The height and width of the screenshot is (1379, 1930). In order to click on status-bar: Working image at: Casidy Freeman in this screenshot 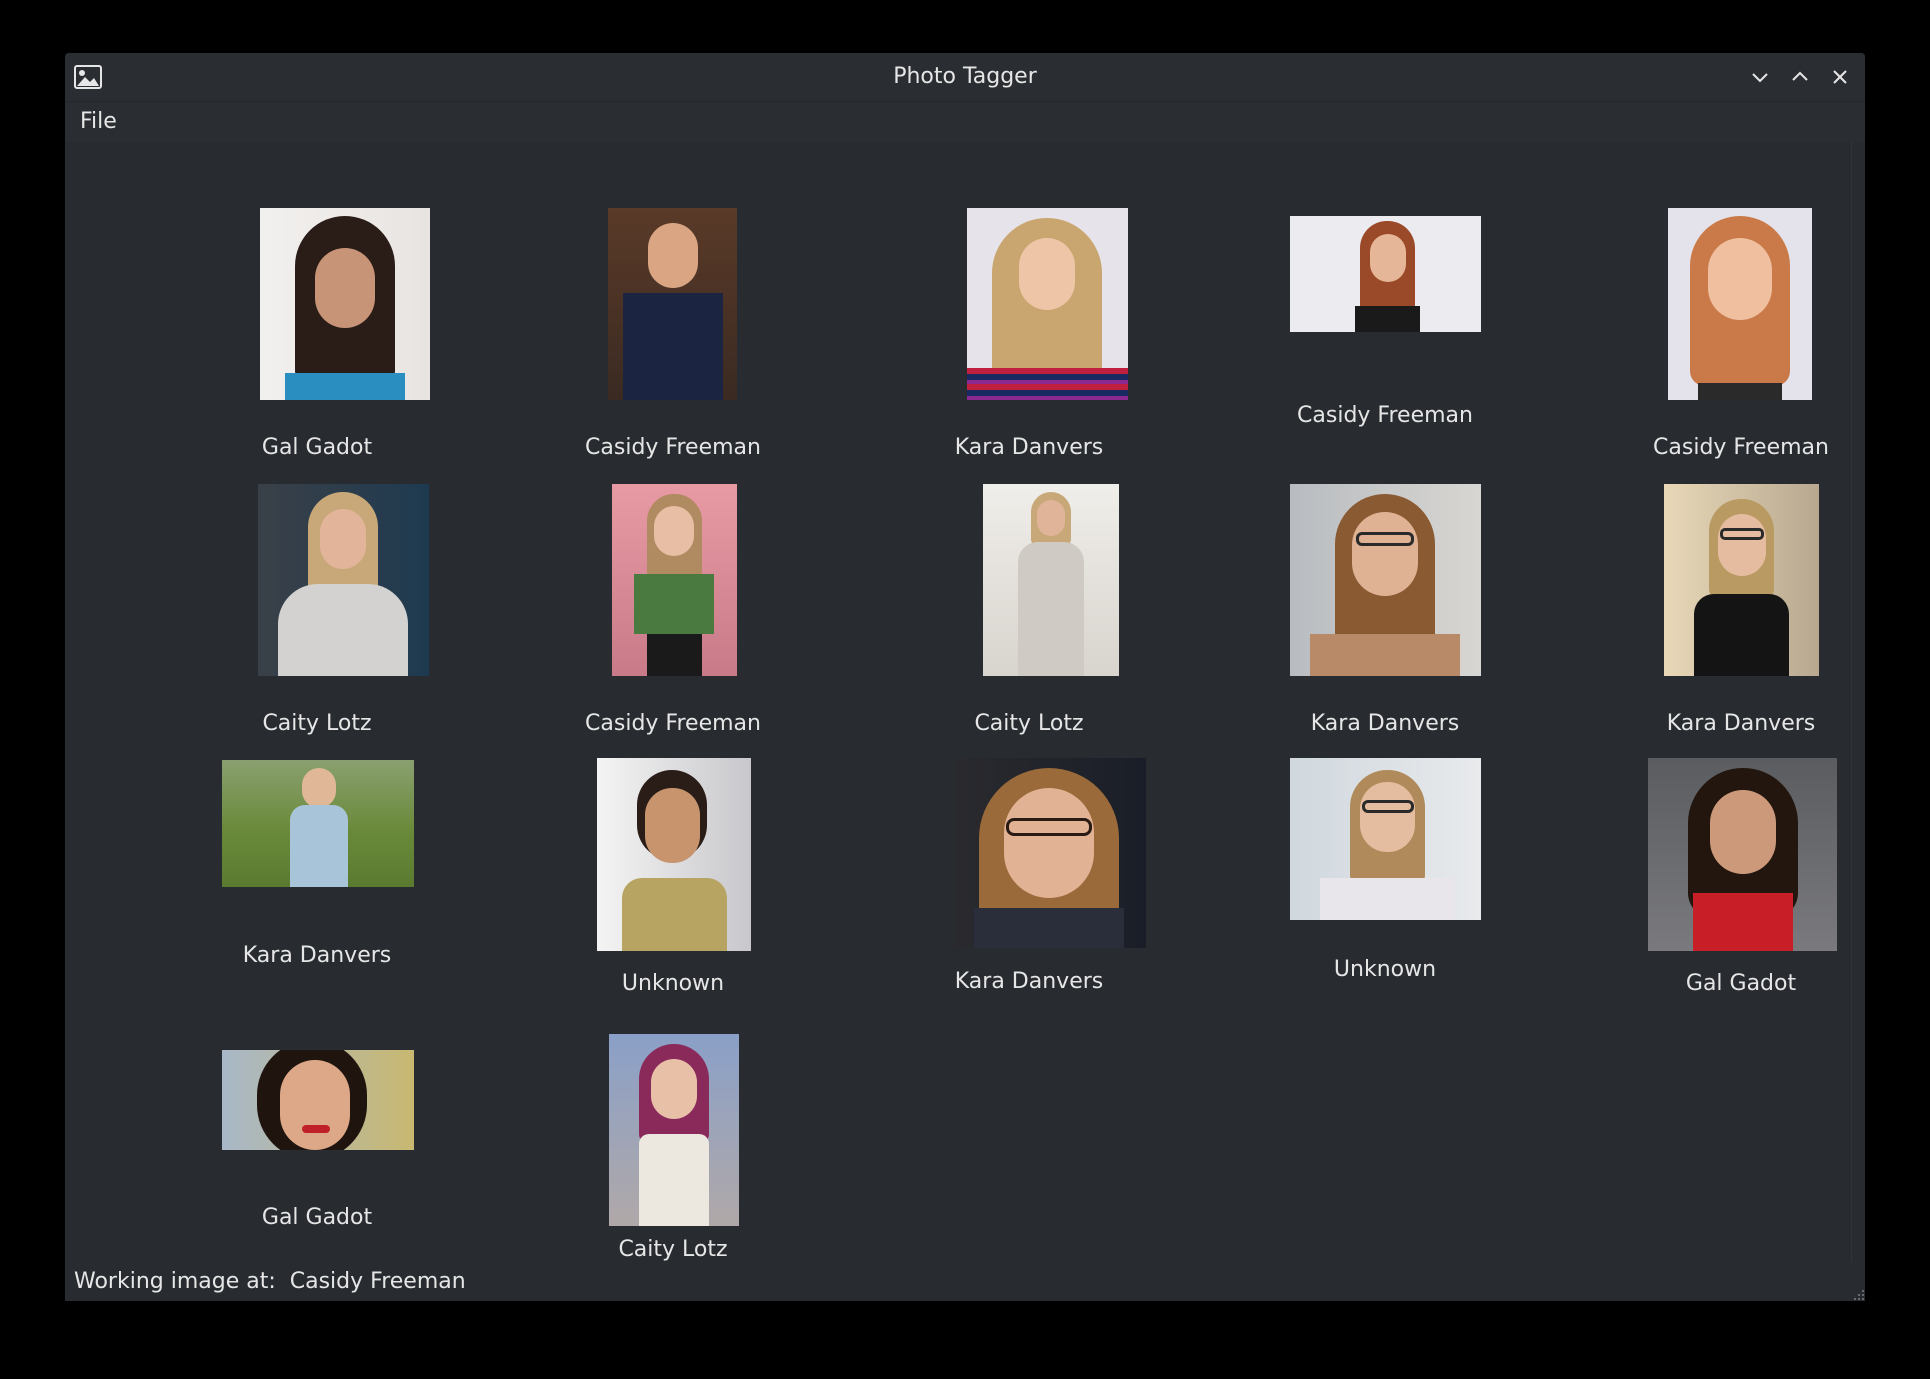, I will do `click(965, 1281)`.